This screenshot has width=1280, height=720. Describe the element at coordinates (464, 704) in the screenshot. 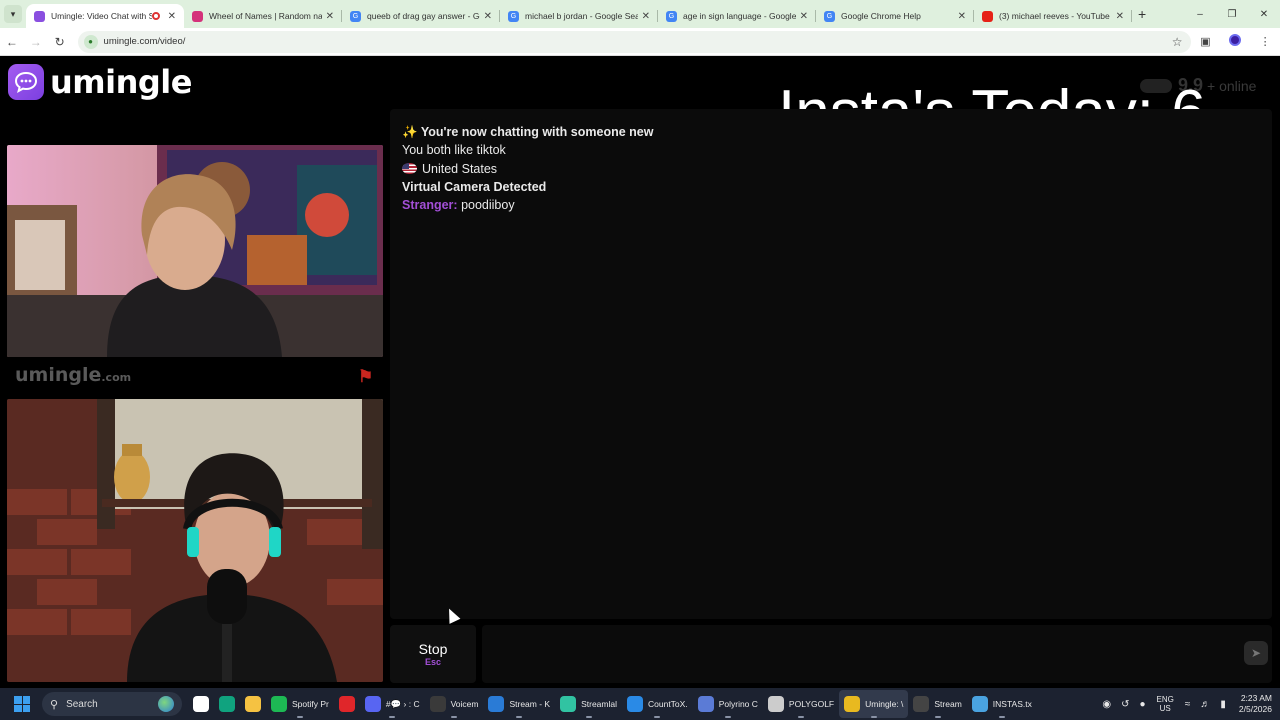

I see `taskbar-app-label: Voicem` at that location.